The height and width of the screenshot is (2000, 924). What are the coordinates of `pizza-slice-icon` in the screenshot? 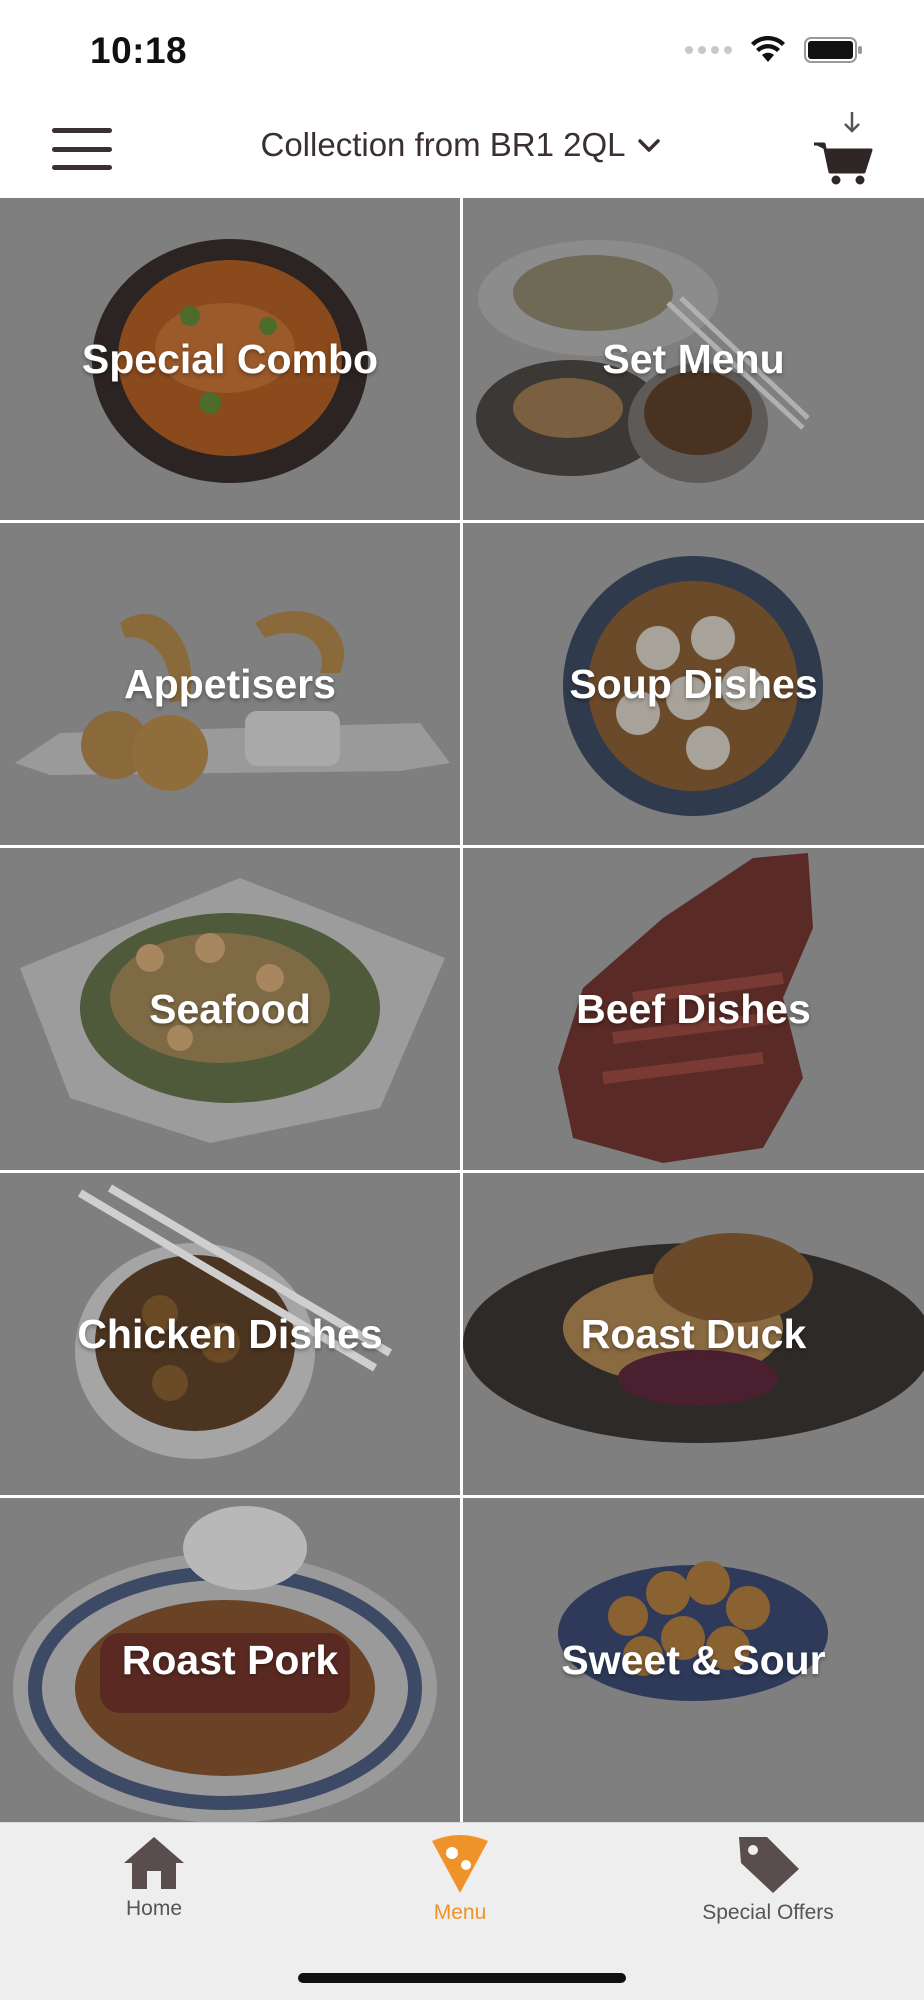 It's located at (460, 1864).